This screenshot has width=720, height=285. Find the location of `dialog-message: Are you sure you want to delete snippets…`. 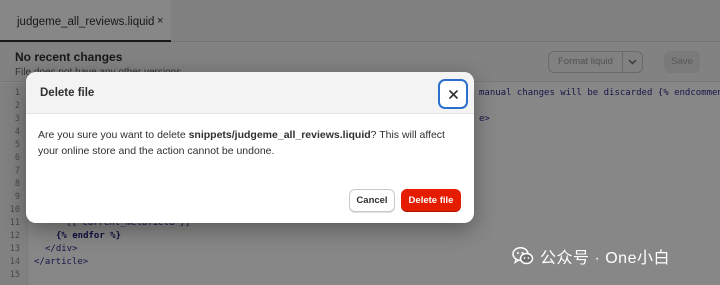

dialog-message: Are you sure you want to delete snippets… is located at coordinates (250, 143).